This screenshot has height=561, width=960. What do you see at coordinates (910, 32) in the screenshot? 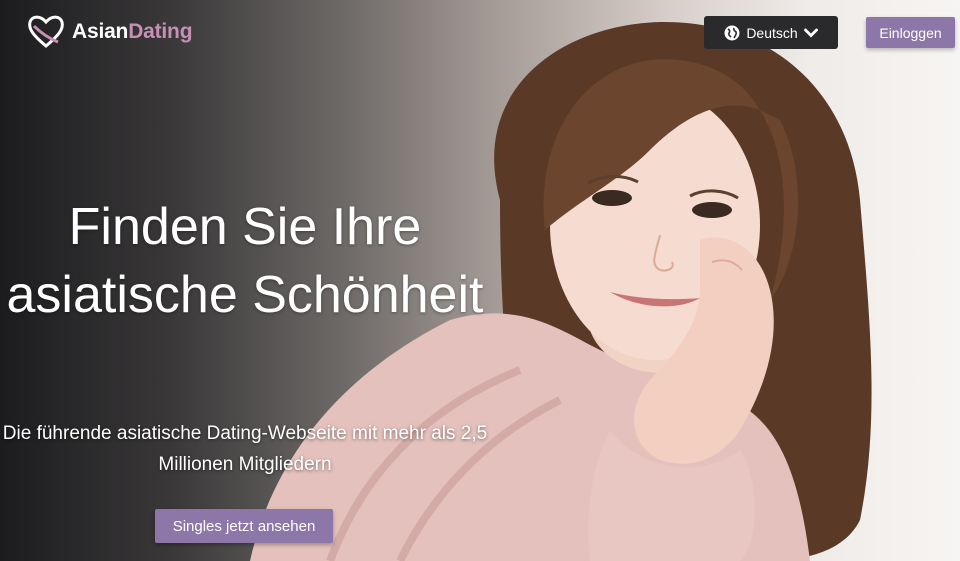
I see `login-button: Einloggen` at bounding box center [910, 32].